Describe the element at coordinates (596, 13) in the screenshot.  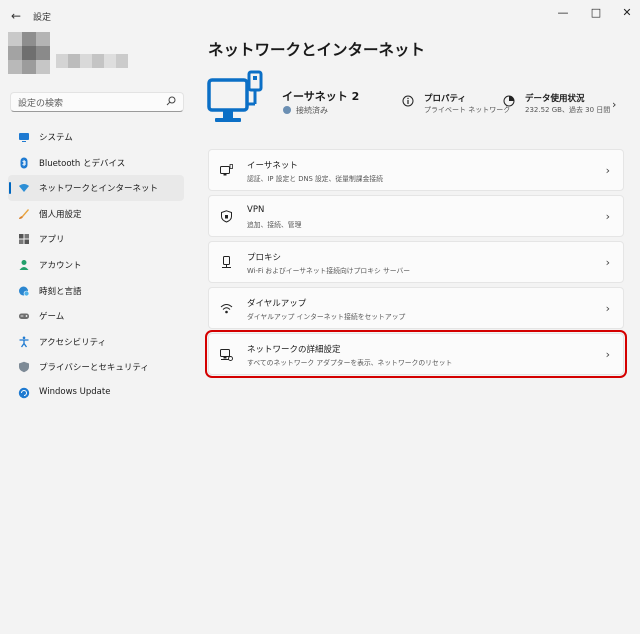
I see `maximize-button: □` at that location.